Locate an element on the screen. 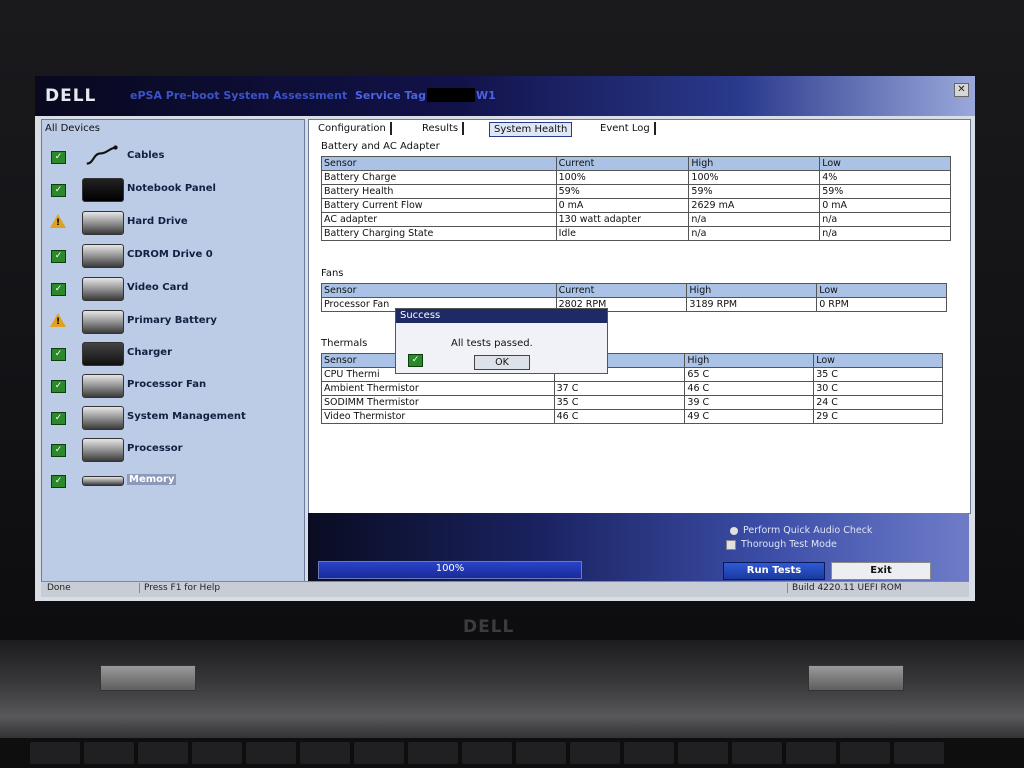 The image size is (1024, 768). dialog-message: All tests passed. is located at coordinates (492, 343).